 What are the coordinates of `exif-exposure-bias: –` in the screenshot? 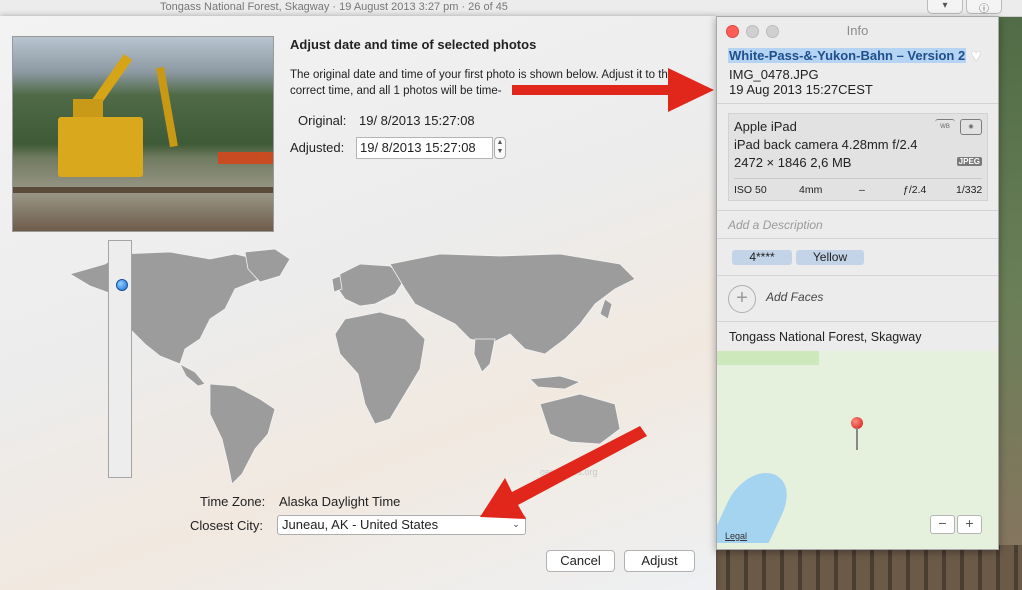 It's located at (862, 190).